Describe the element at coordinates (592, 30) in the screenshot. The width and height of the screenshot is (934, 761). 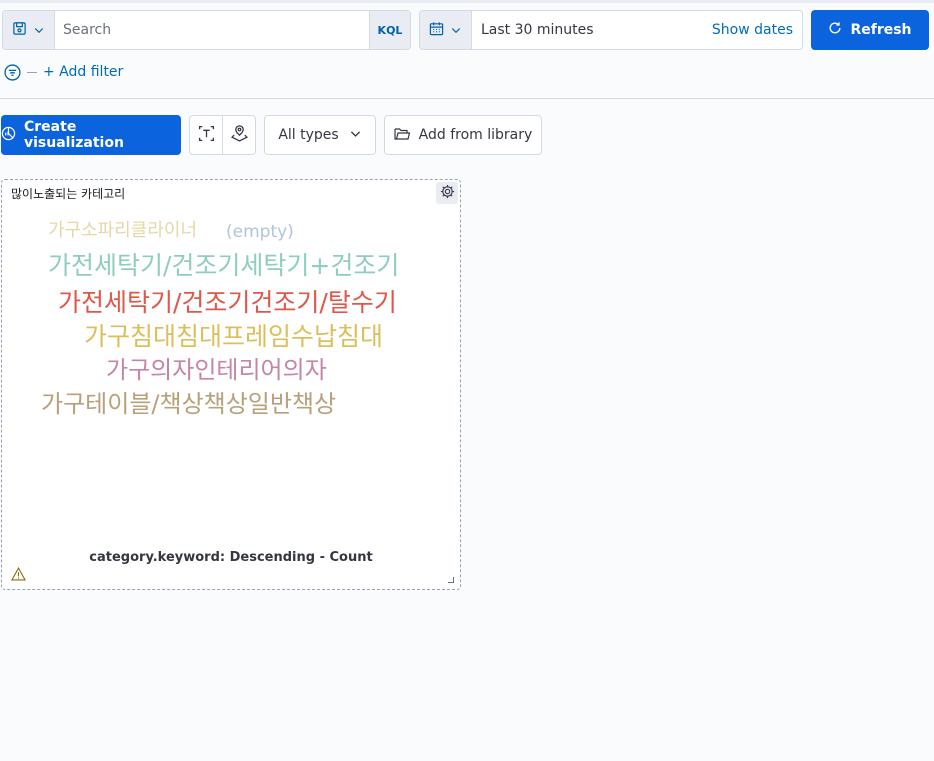
I see `time-range-label: Last 30 minutes` at that location.